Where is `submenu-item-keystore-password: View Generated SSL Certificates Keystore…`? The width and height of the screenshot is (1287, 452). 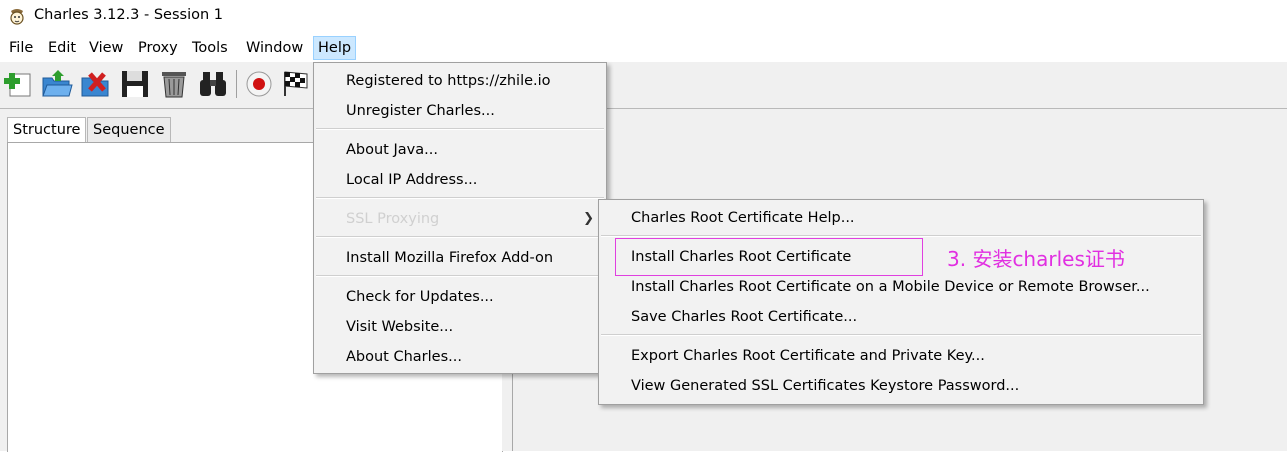 submenu-item-keystore-password: View Generated SSL Certificates Keystore… is located at coordinates (901, 386).